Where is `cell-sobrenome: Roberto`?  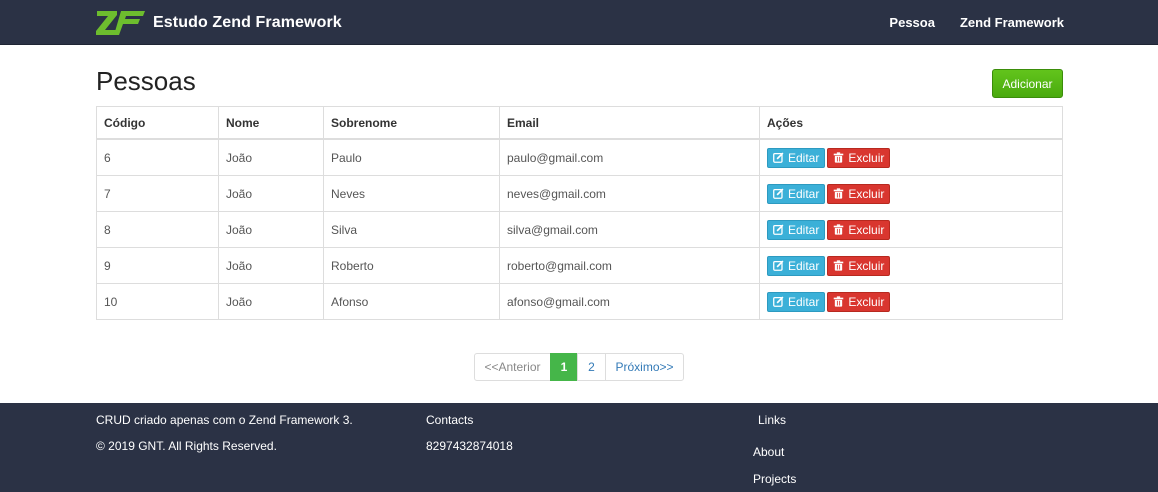 cell-sobrenome: Roberto is located at coordinates (411, 265).